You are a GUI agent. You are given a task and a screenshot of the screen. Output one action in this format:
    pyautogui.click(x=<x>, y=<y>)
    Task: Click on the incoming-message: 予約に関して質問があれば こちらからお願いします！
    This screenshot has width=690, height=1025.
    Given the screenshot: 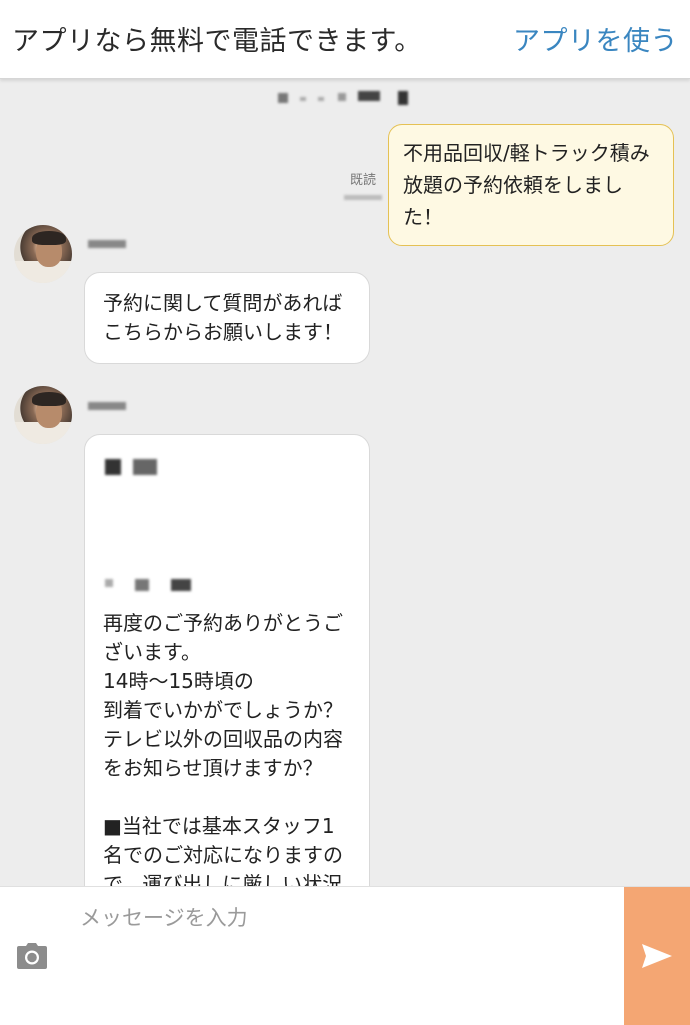 What is the action you would take?
    pyautogui.click(x=227, y=318)
    